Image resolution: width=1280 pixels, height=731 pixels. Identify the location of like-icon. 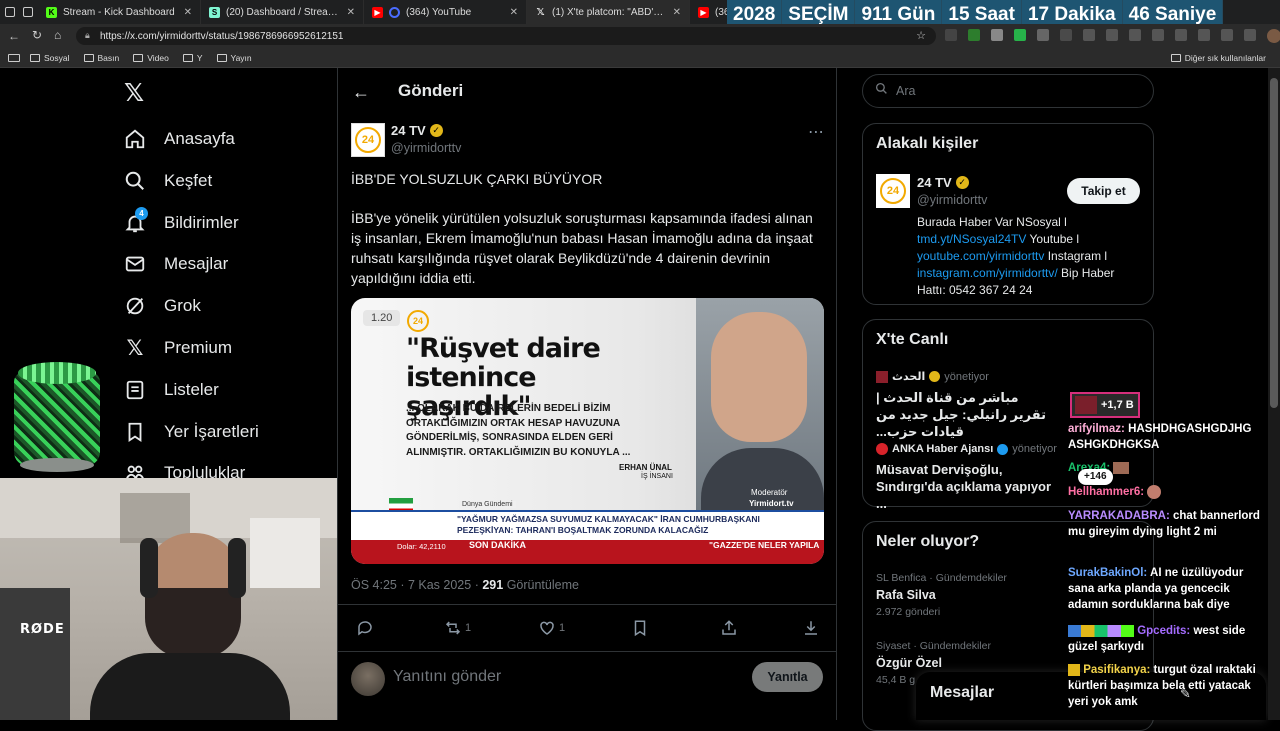
(547, 630).